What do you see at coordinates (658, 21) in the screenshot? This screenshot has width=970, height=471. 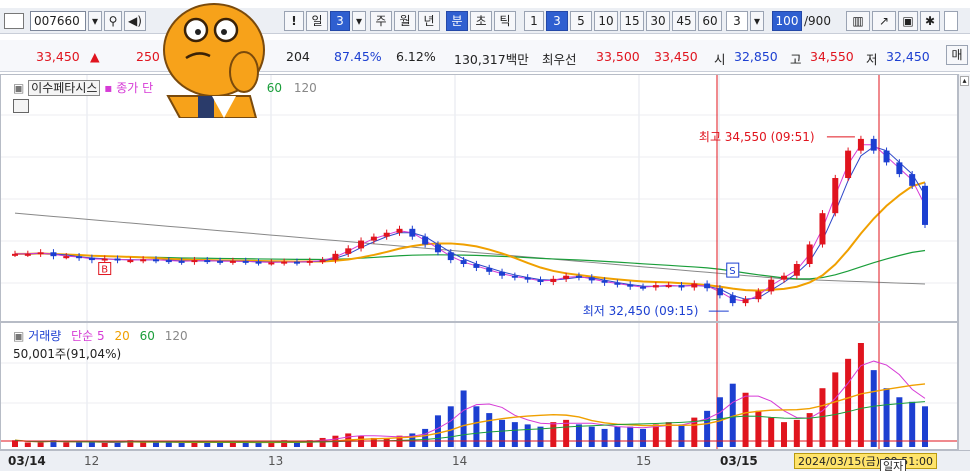 I see `interval-30-button: 30` at bounding box center [658, 21].